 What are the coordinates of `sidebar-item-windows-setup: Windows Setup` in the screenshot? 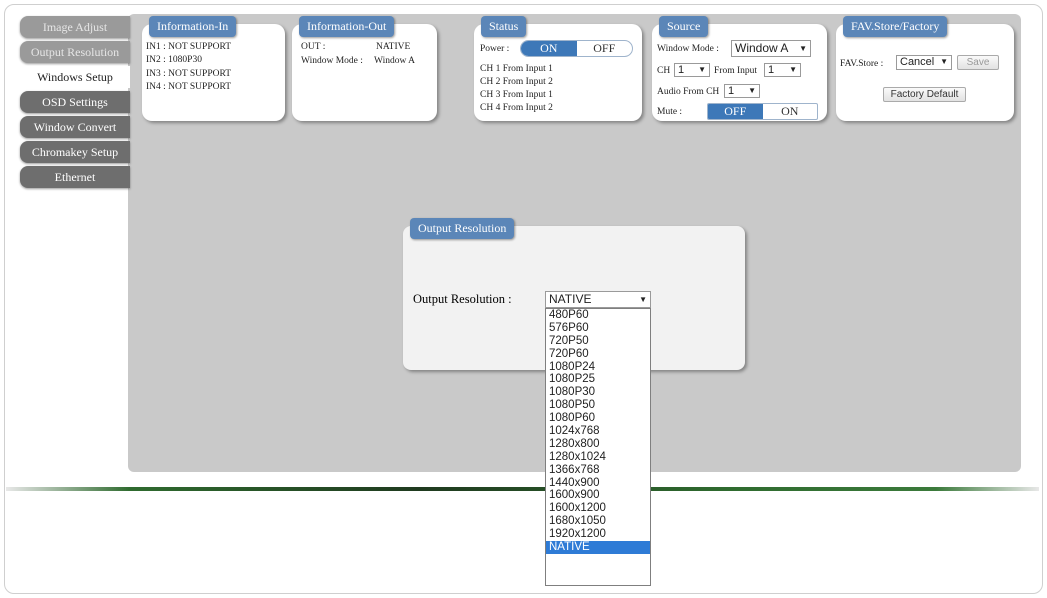 It's located at (75, 77).